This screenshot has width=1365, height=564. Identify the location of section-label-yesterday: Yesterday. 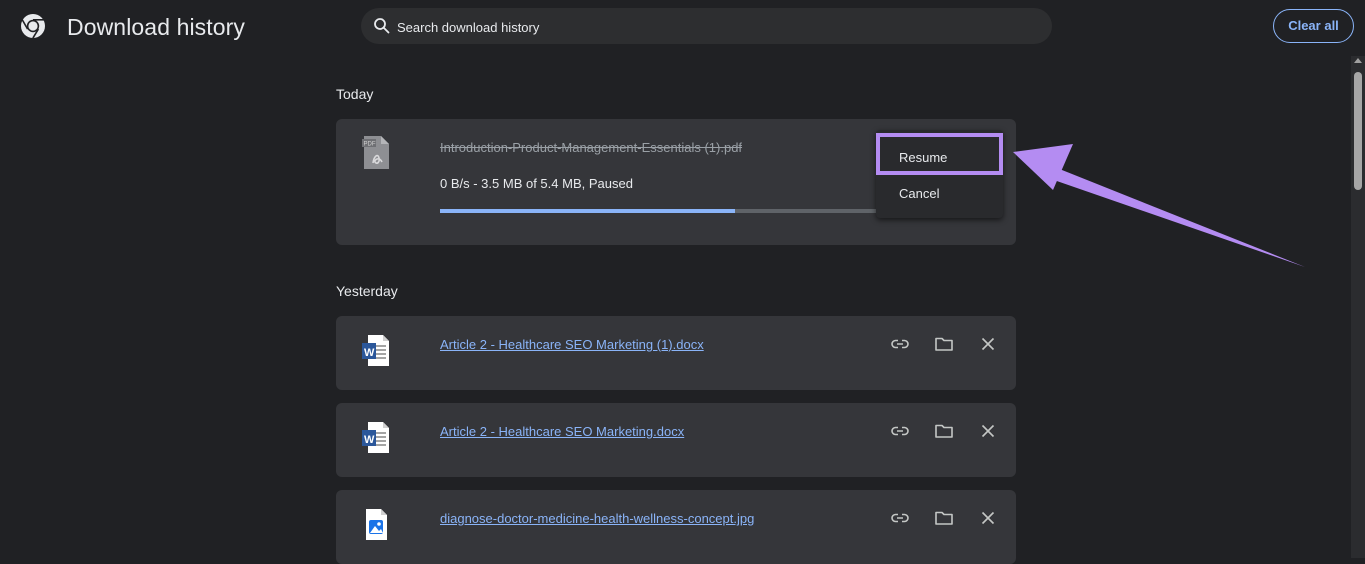
(367, 291).